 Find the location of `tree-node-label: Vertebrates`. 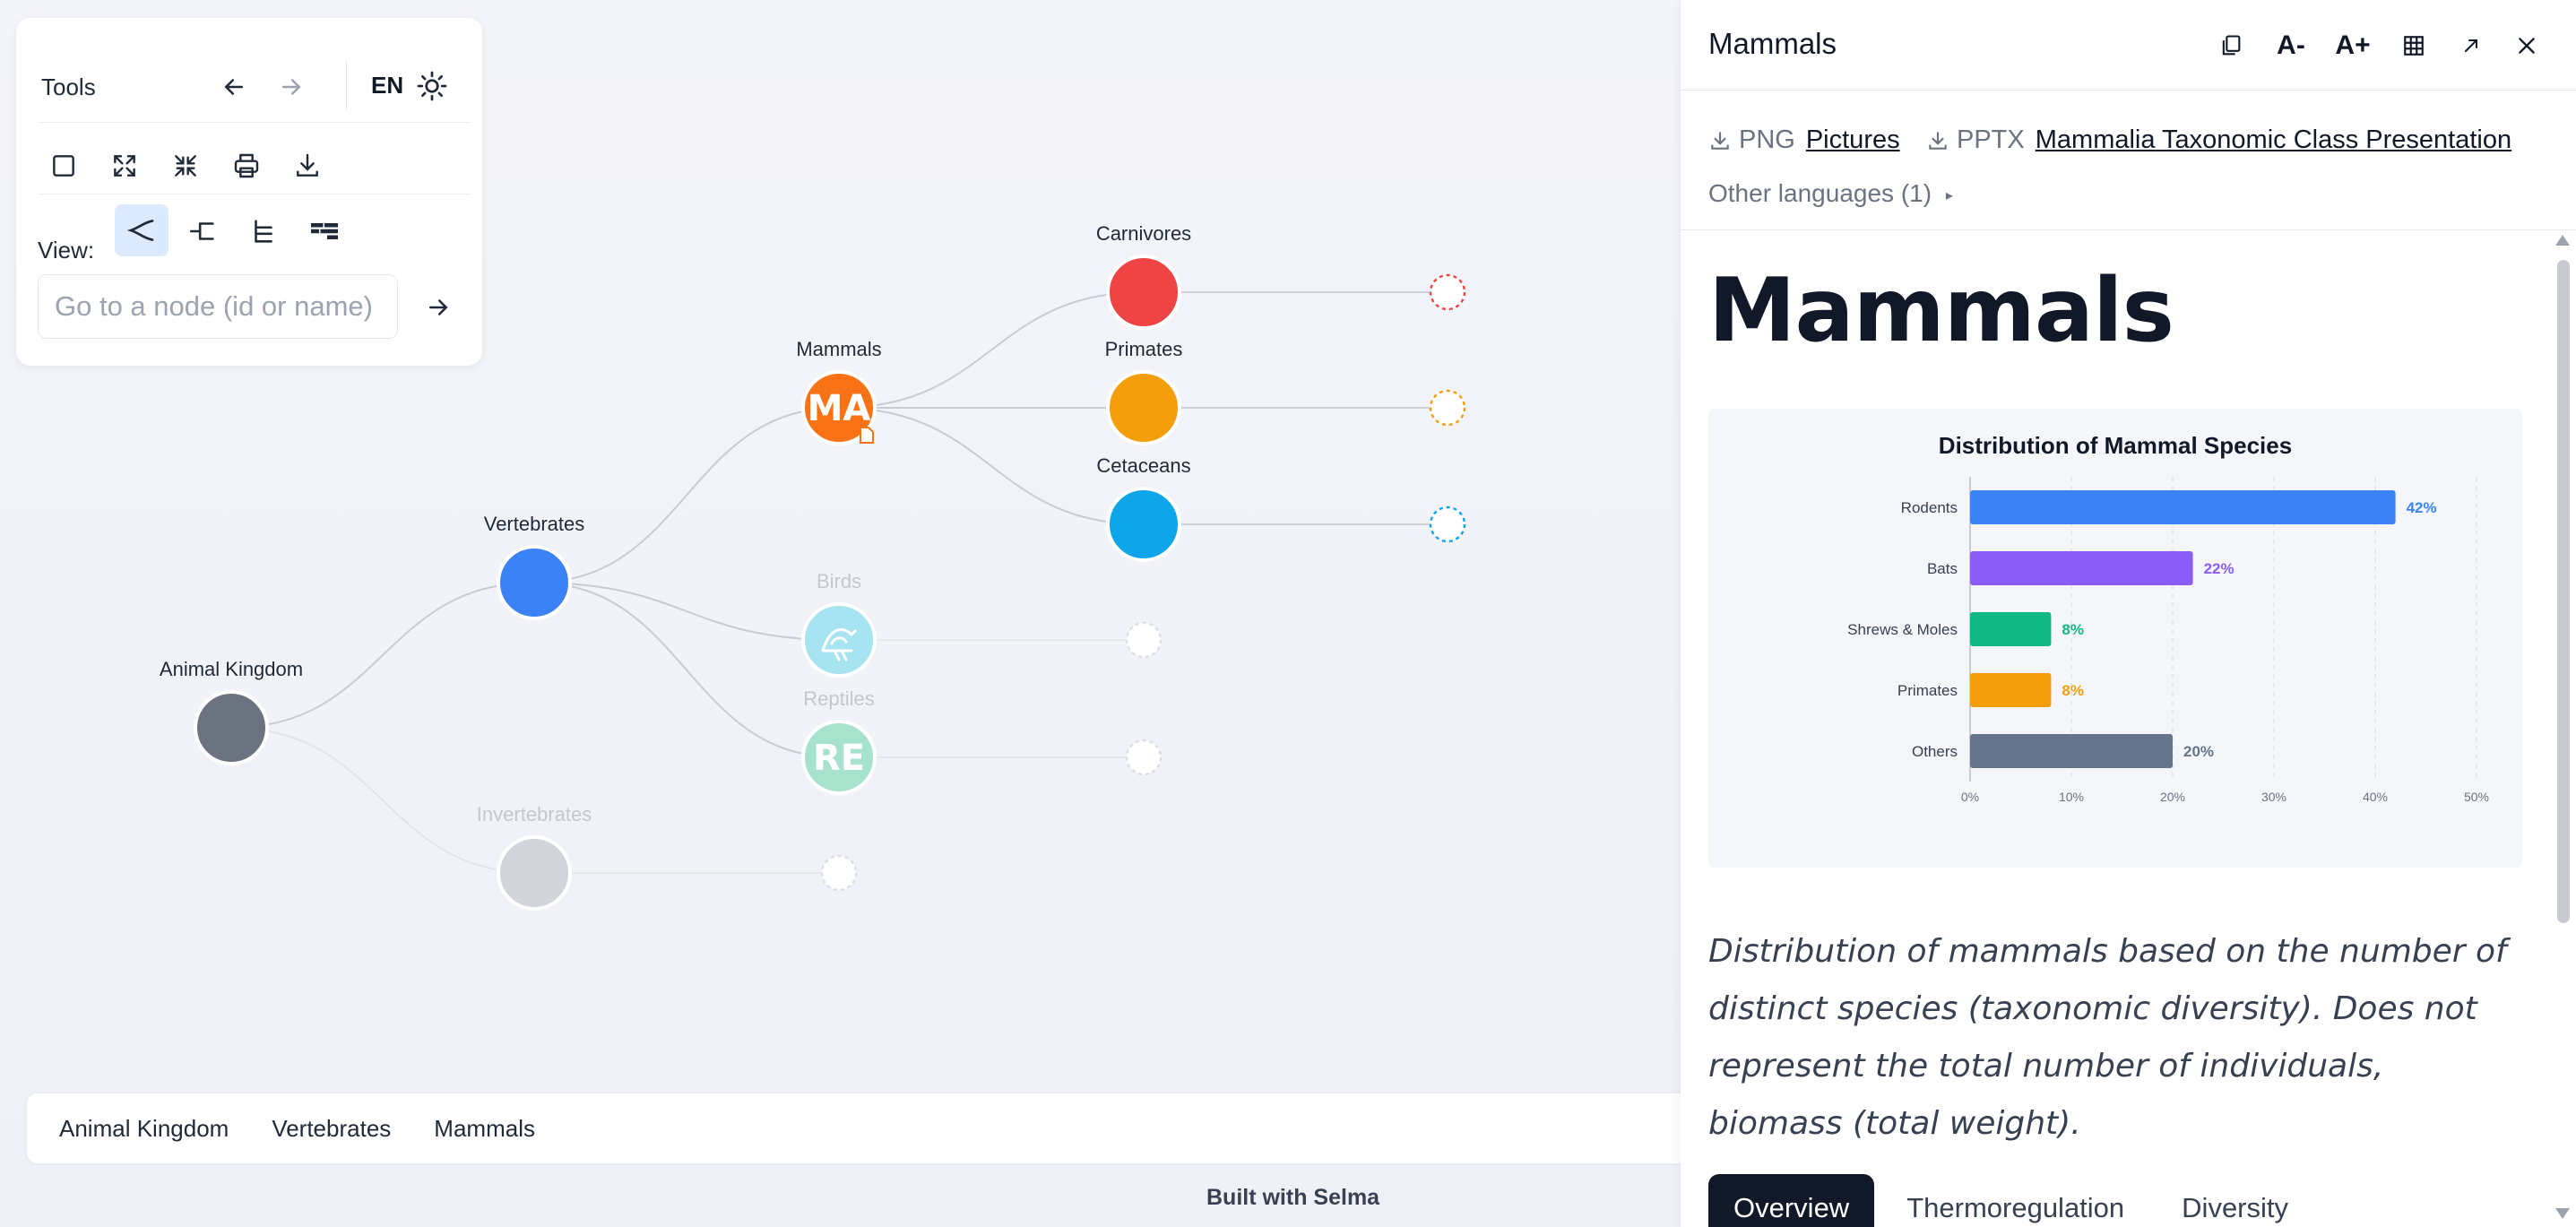

tree-node-label: Vertebrates is located at coordinates (534, 524).